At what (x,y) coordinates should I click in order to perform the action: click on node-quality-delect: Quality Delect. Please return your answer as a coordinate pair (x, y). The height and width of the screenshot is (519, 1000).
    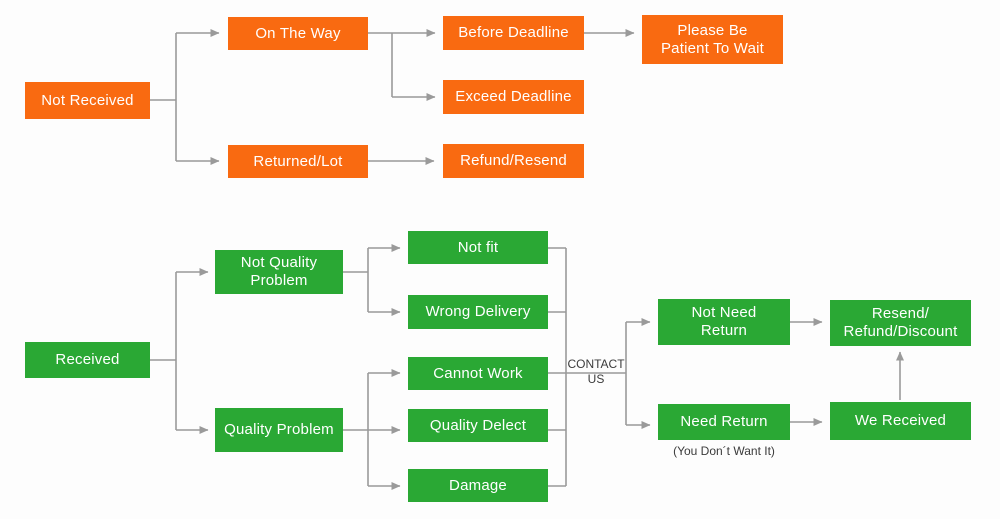
    Looking at the image, I should click on (478, 425).